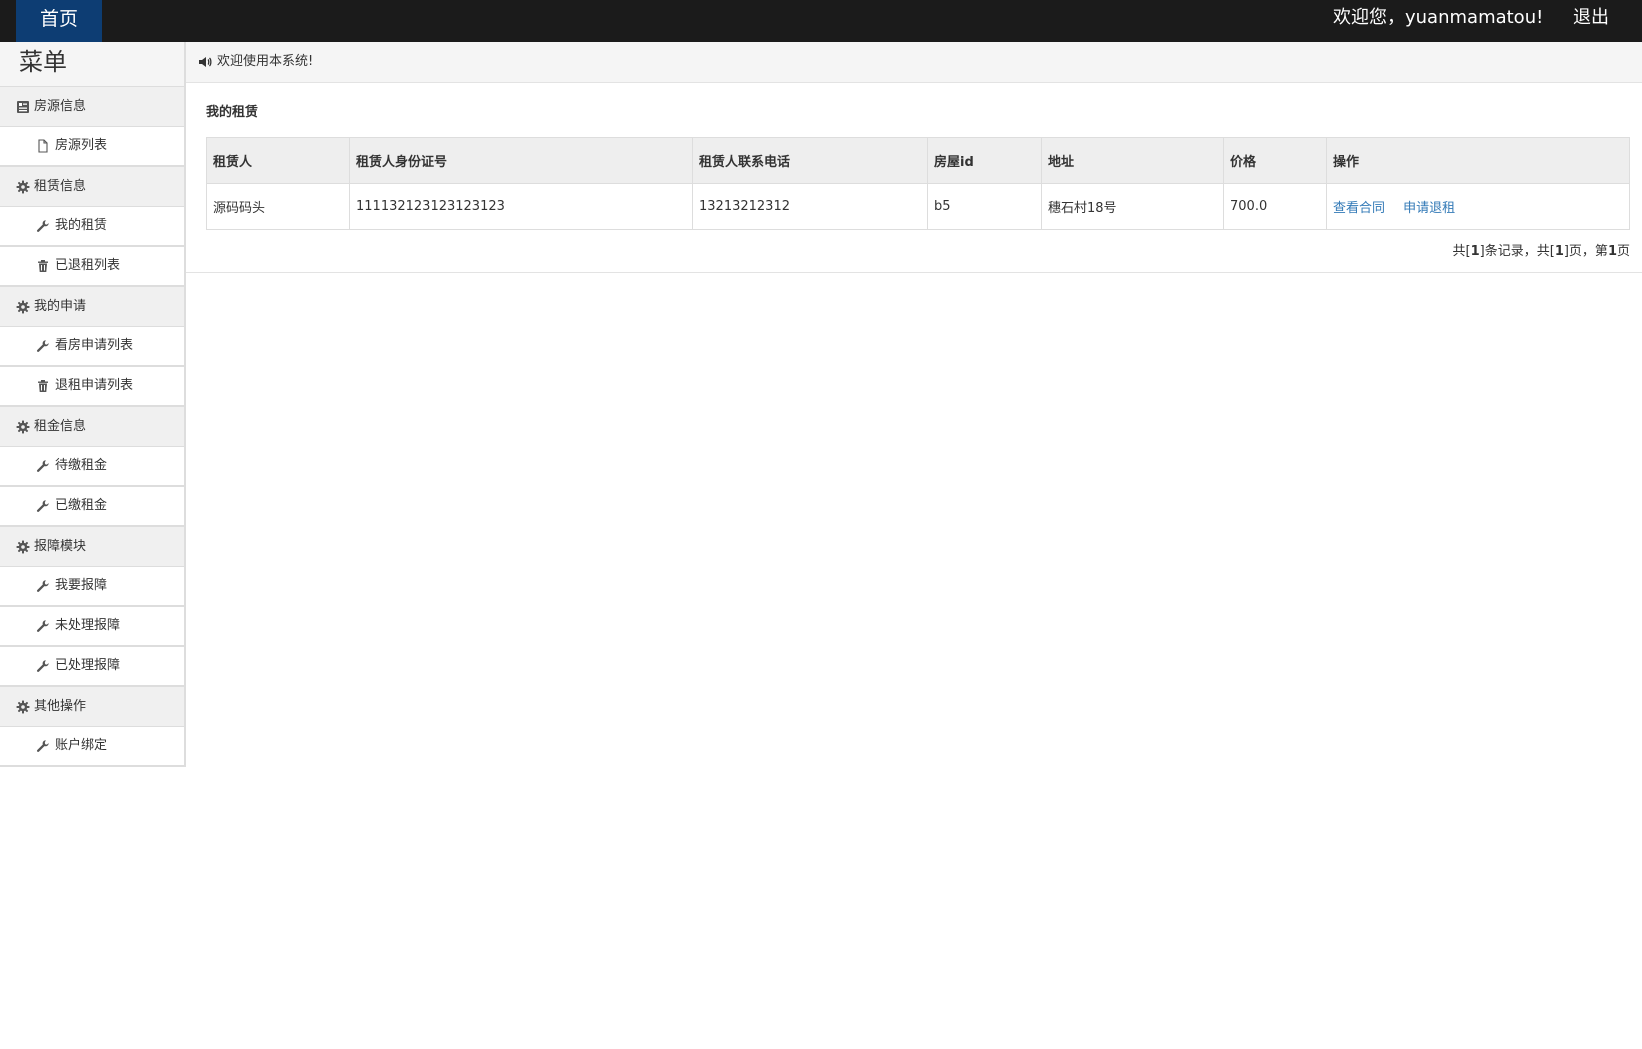  I want to click on column-header: 租赁人身份证号, so click(521, 160).